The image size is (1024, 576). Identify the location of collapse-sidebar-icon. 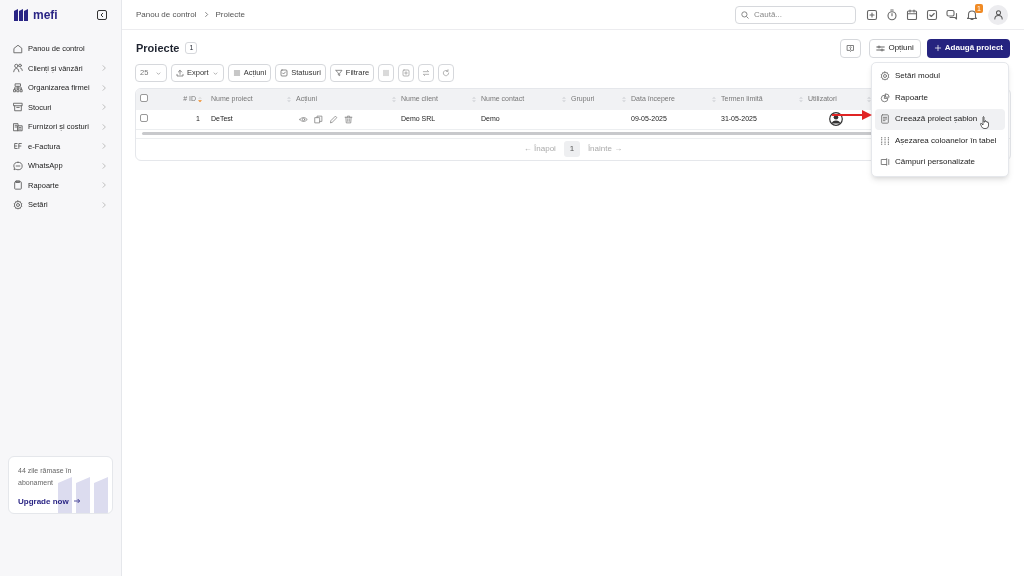
(102, 15).